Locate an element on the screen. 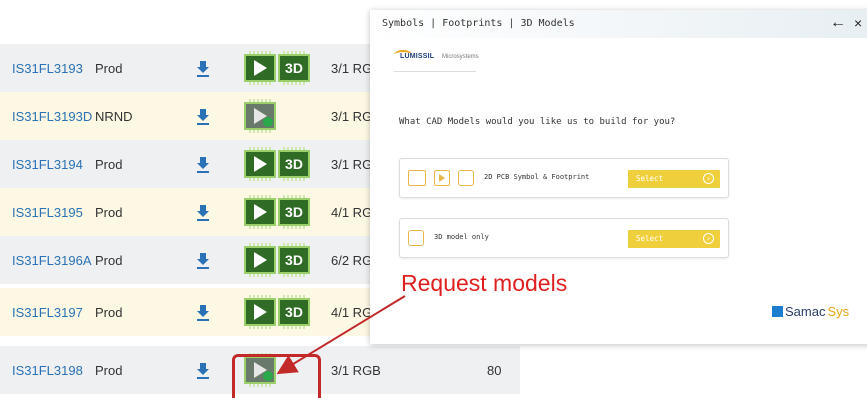 The height and width of the screenshot is (398, 867). part-number-link: IS31FL3198 is located at coordinates (47, 370).